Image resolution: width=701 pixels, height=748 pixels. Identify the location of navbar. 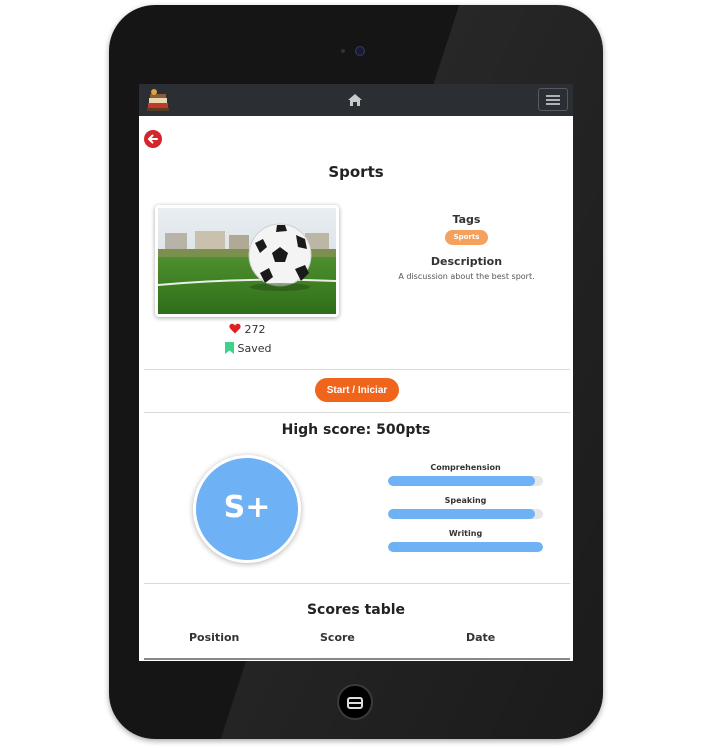
(356, 100).